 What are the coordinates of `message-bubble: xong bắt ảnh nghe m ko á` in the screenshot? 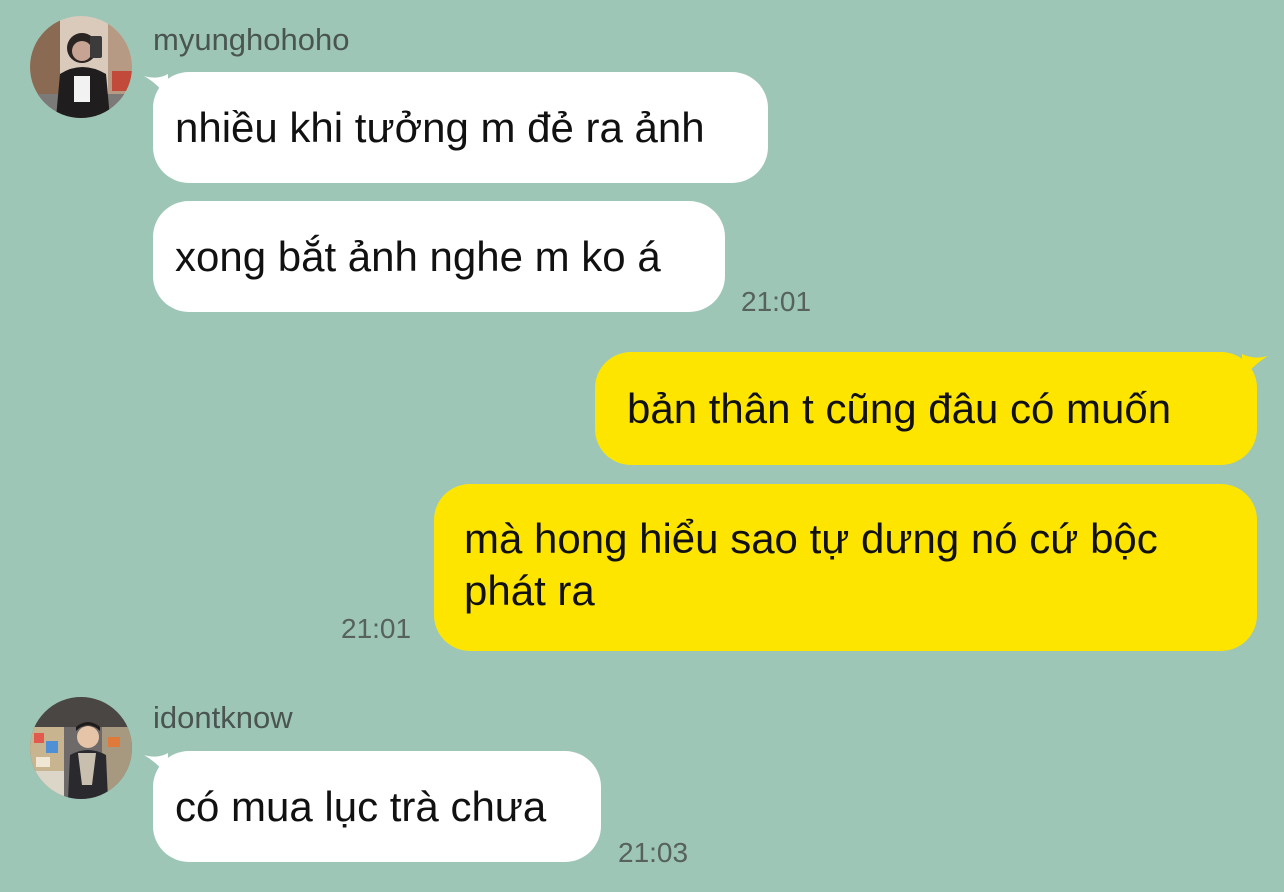 It's located at (439, 256).